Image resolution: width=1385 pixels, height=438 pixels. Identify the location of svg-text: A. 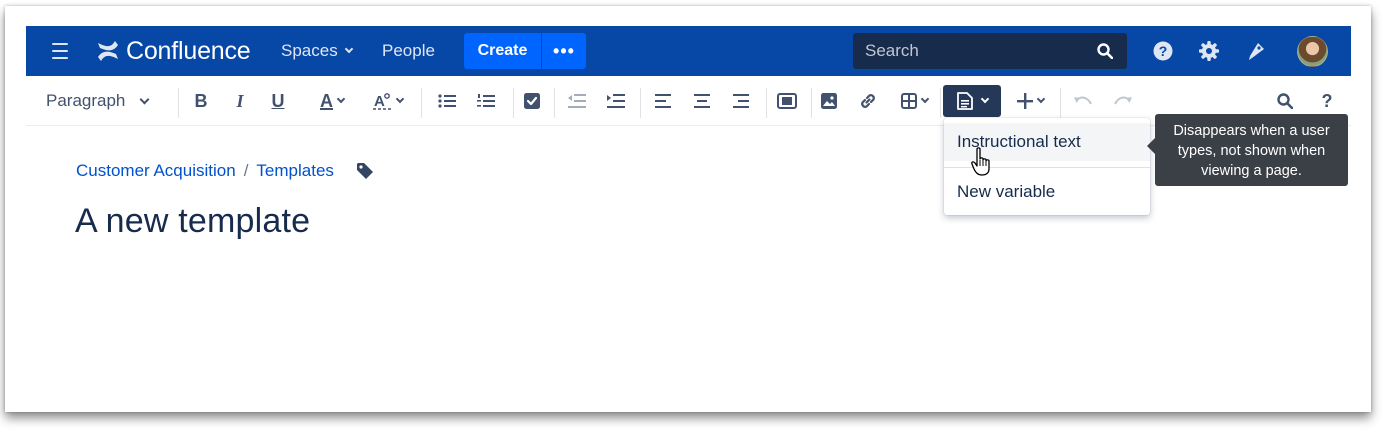
(379, 101).